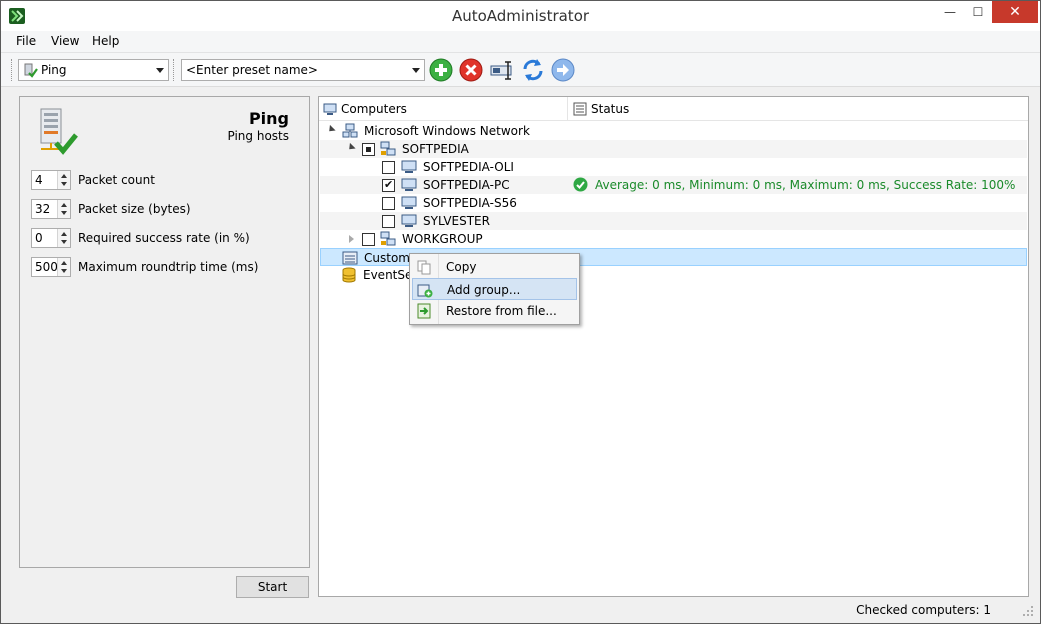 This screenshot has width=1041, height=624. What do you see at coordinates (303, 70) in the screenshot?
I see `preset-name-combo: <Enter preset name>` at bounding box center [303, 70].